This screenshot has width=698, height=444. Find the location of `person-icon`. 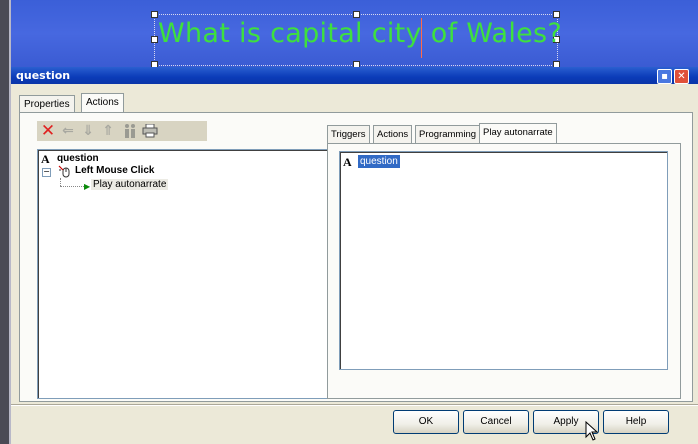

person-icon is located at coordinates (130, 131).